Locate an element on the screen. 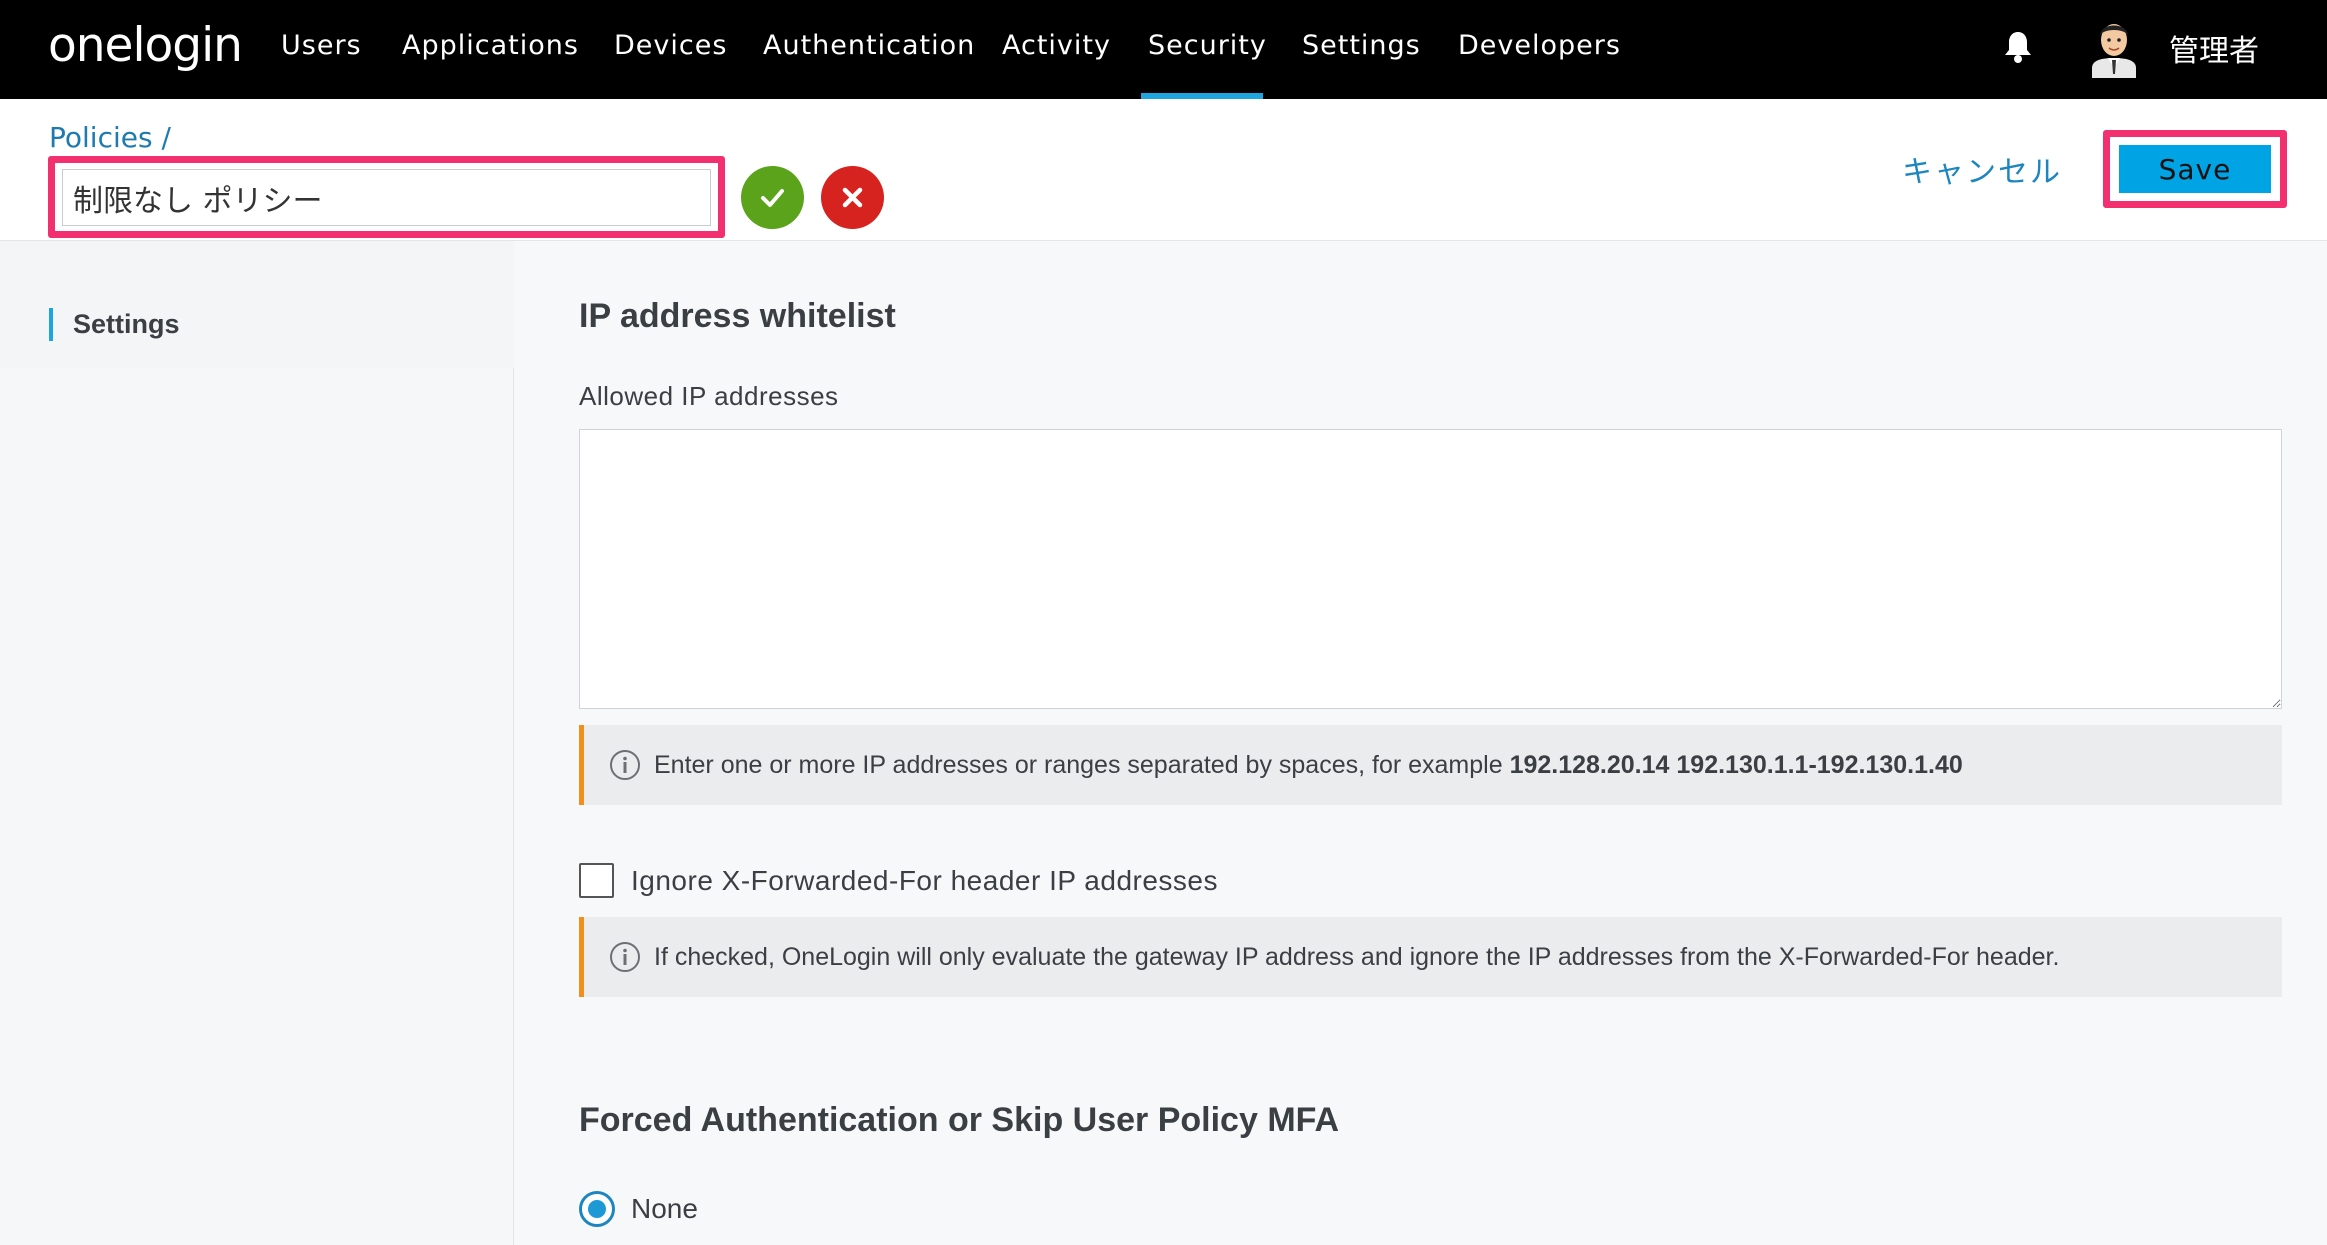 This screenshot has width=2327, height=1245. policy-header: Policies / キャンセル Save is located at coordinates (1163, 170).